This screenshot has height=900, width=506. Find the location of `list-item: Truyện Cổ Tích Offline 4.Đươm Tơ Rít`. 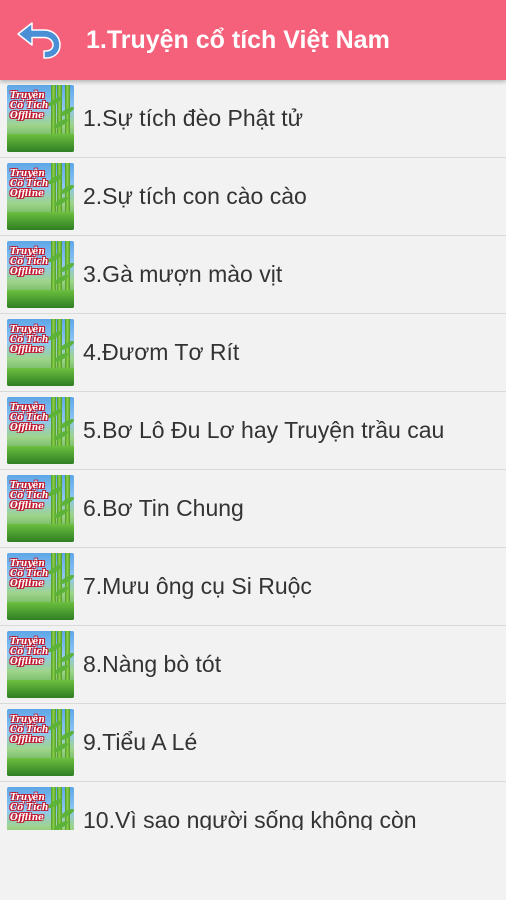

list-item: Truyện Cổ Tích Offline 4.Đươm Tơ Rít is located at coordinates (253, 353).